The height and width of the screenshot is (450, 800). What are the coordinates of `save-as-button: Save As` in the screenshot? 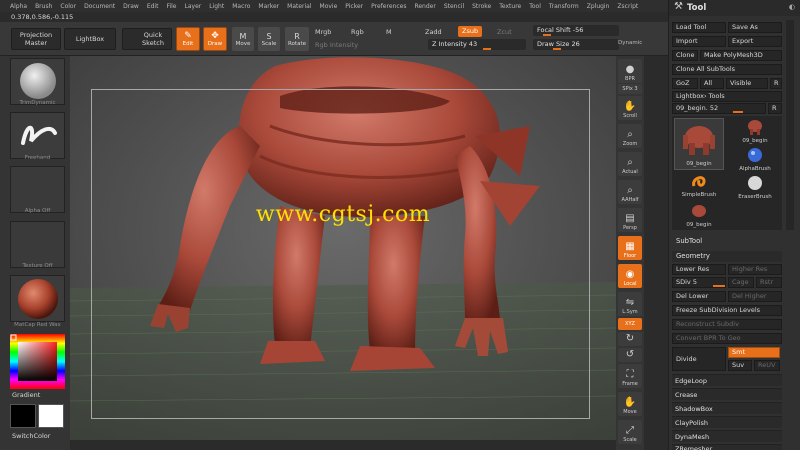 It's located at (755, 27).